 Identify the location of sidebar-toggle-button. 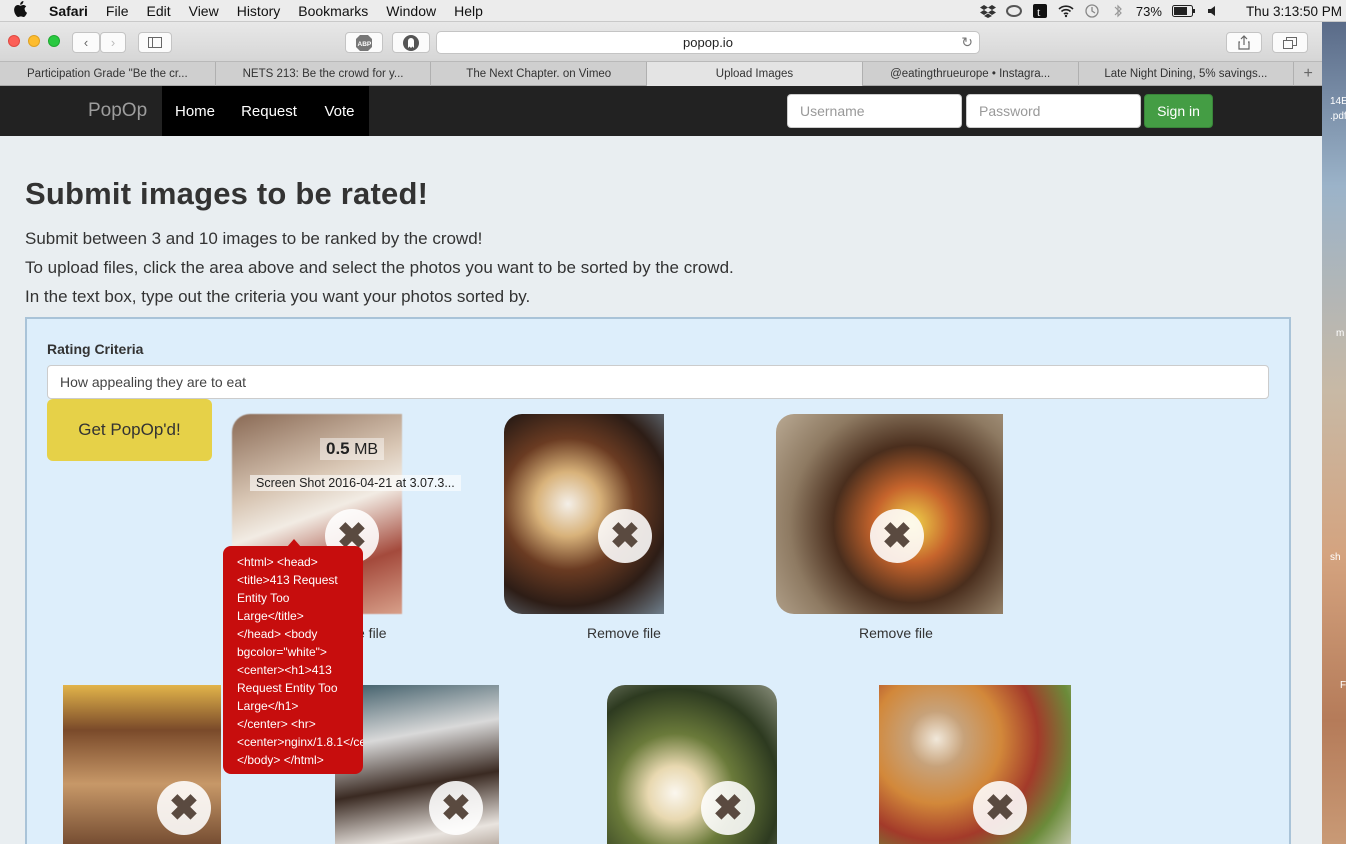
(155, 42).